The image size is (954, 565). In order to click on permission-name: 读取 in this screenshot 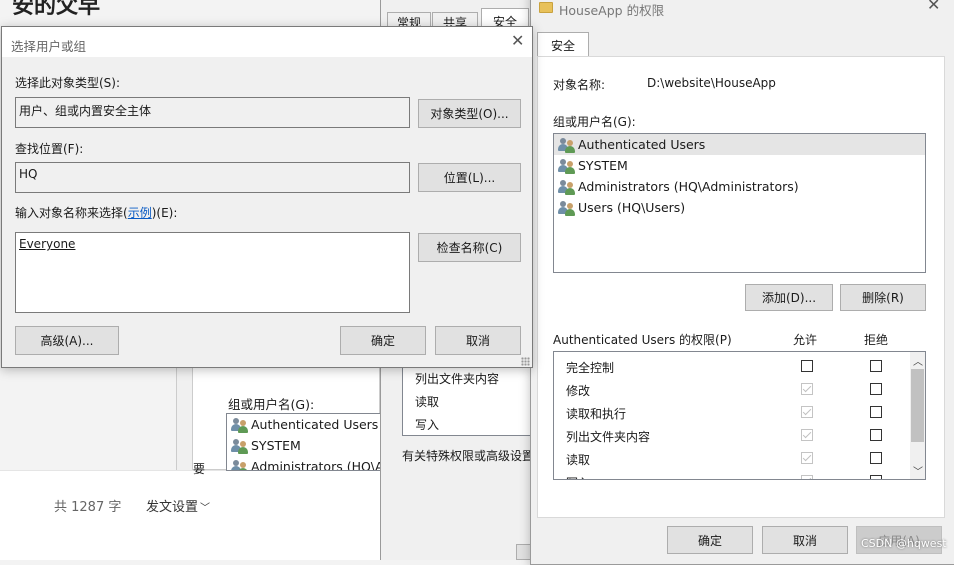, I will do `click(578, 460)`.